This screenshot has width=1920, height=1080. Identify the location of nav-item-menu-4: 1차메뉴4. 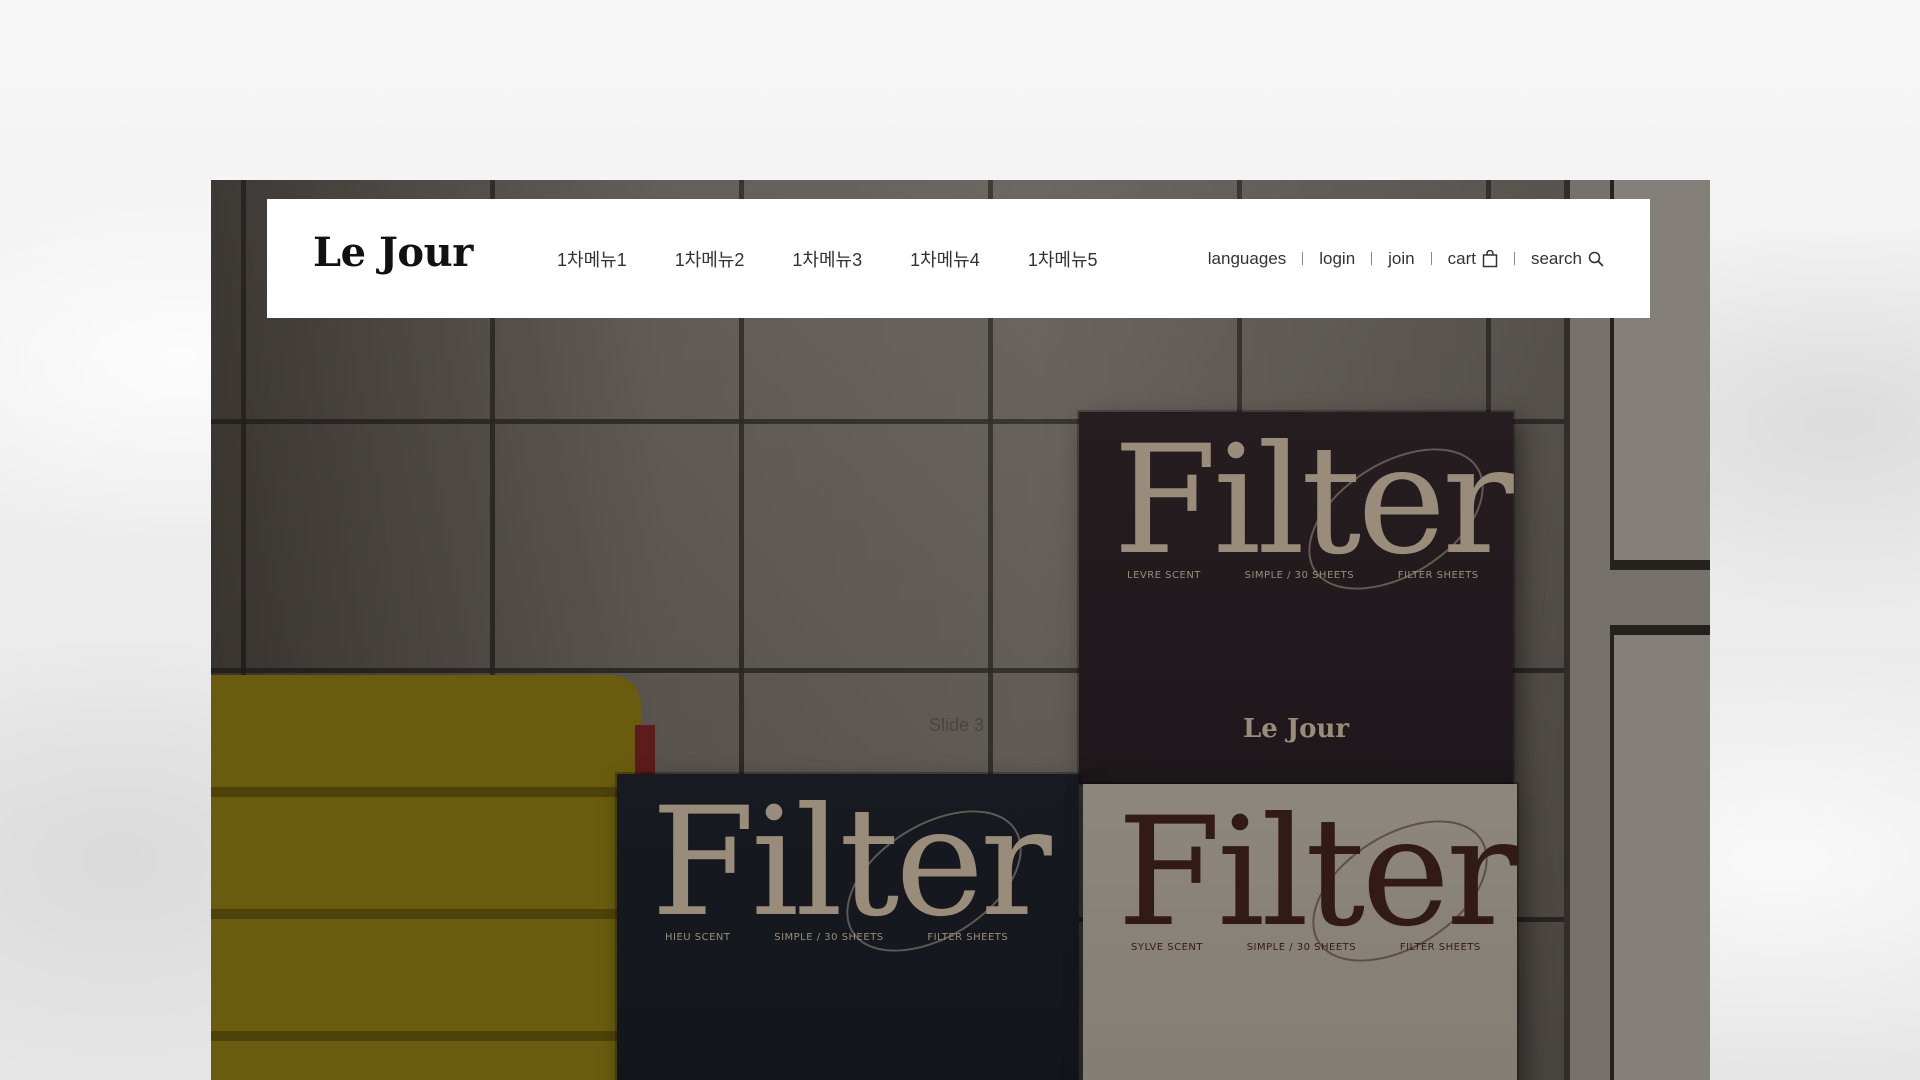
(945, 259).